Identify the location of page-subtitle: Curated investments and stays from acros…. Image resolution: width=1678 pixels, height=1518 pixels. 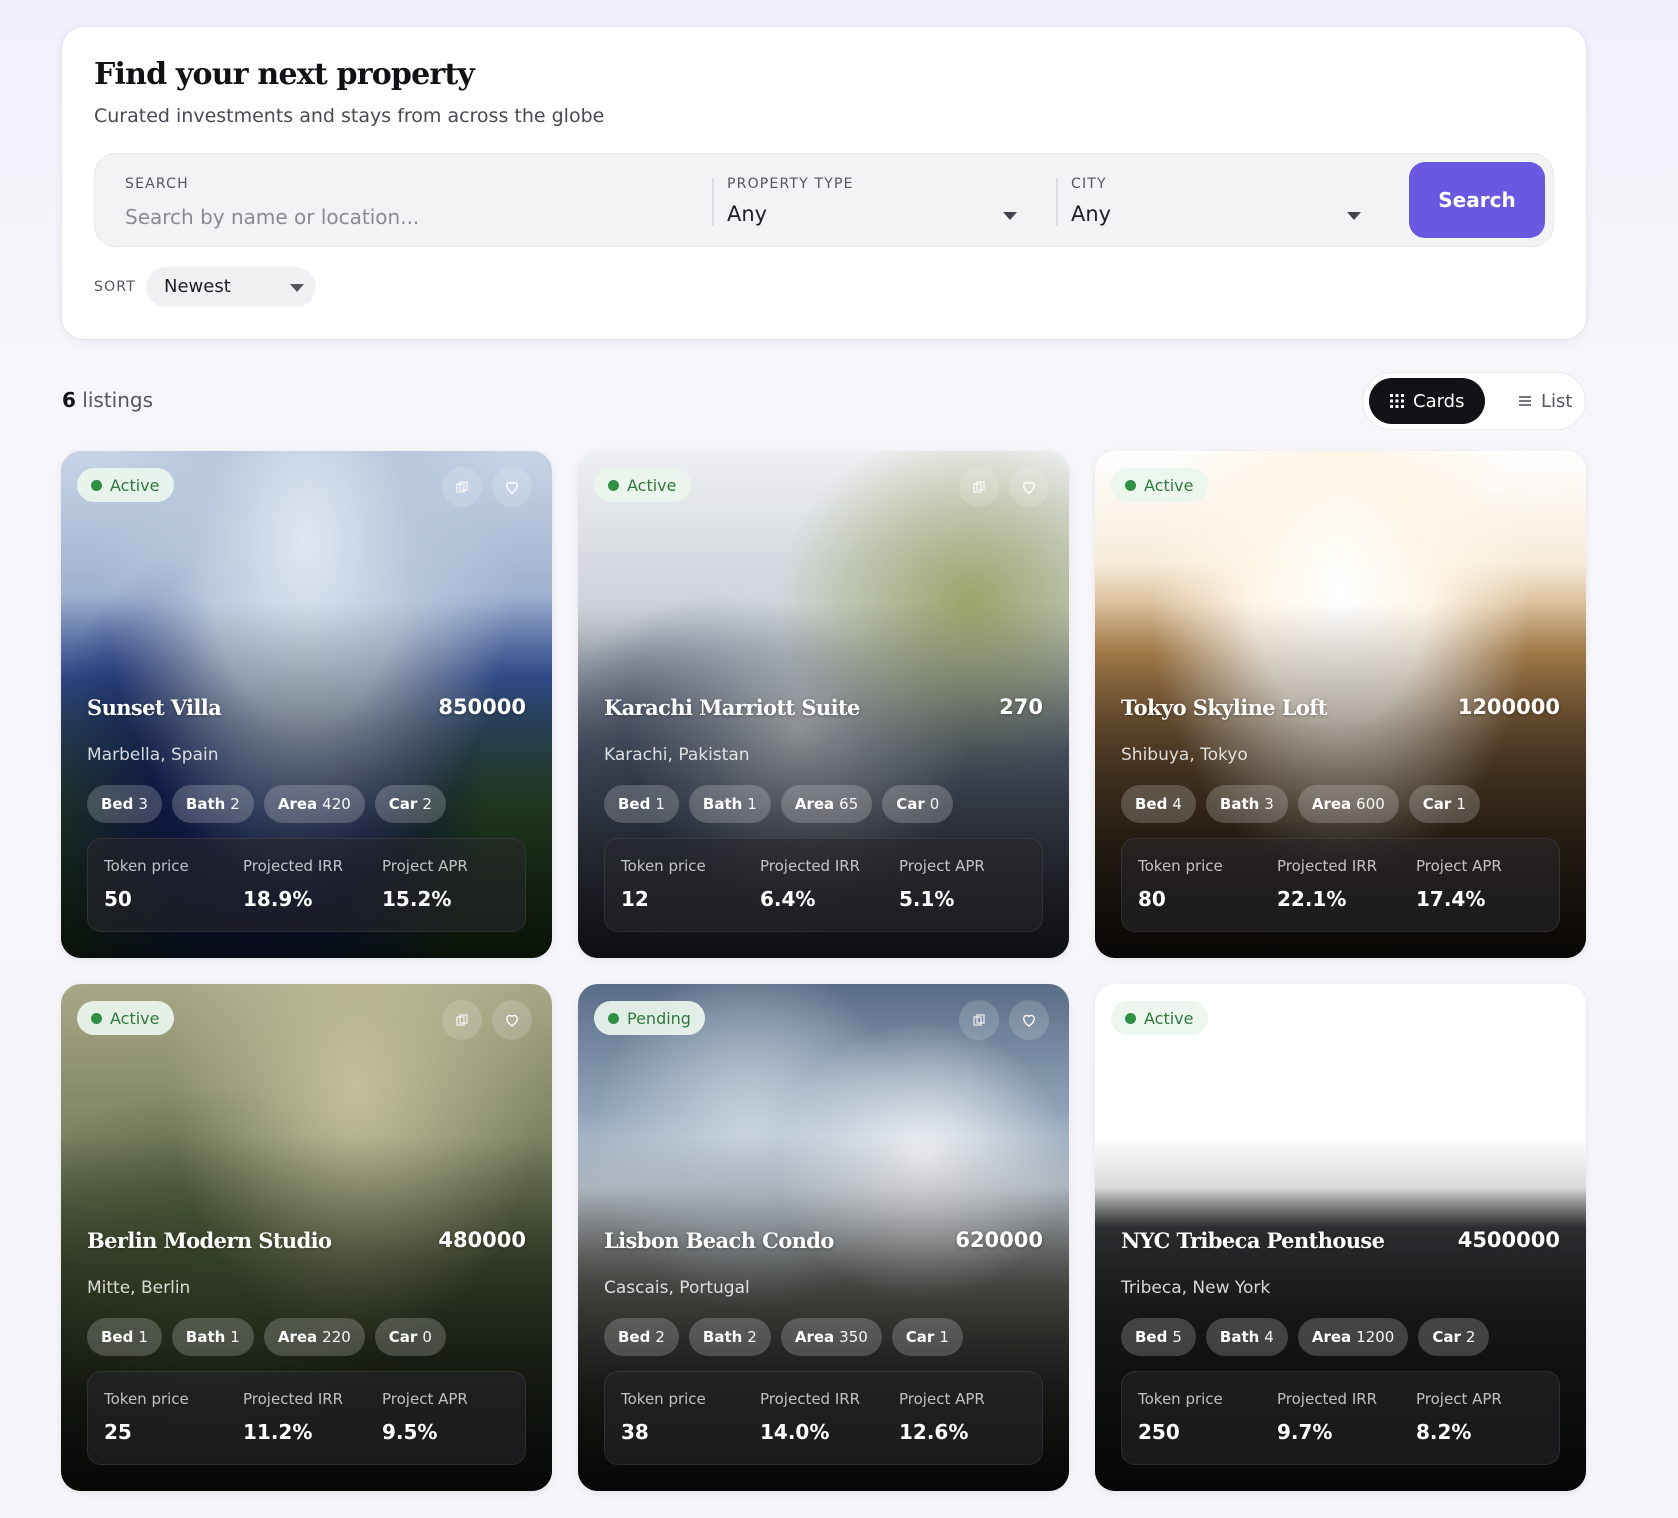
(349, 116).